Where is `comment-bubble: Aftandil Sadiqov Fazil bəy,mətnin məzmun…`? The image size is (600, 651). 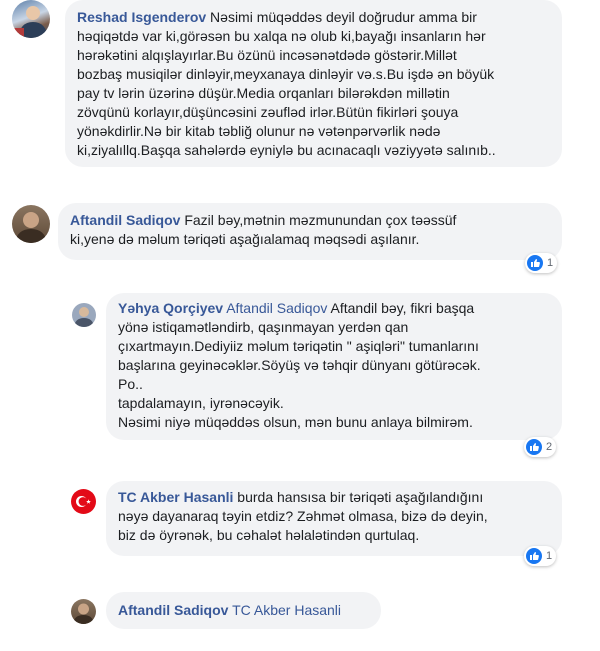 comment-bubble: Aftandil Sadiqov Fazil bəy,mətnin məzmun… is located at coordinates (310, 231).